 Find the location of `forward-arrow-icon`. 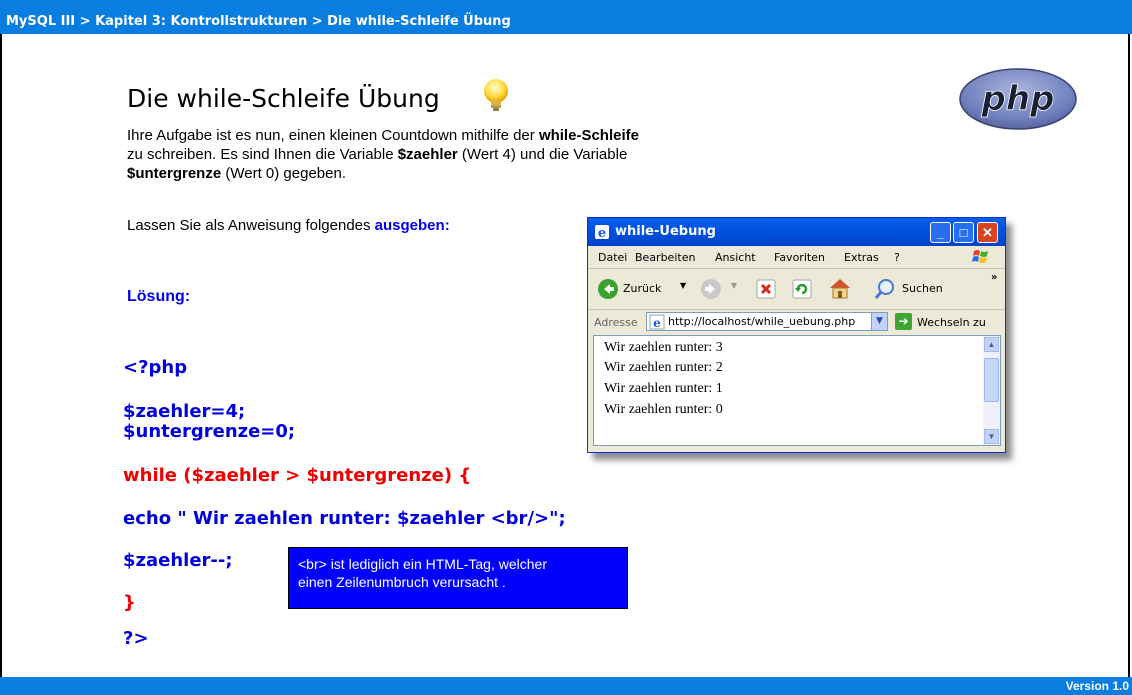

forward-arrow-icon is located at coordinates (711, 289).